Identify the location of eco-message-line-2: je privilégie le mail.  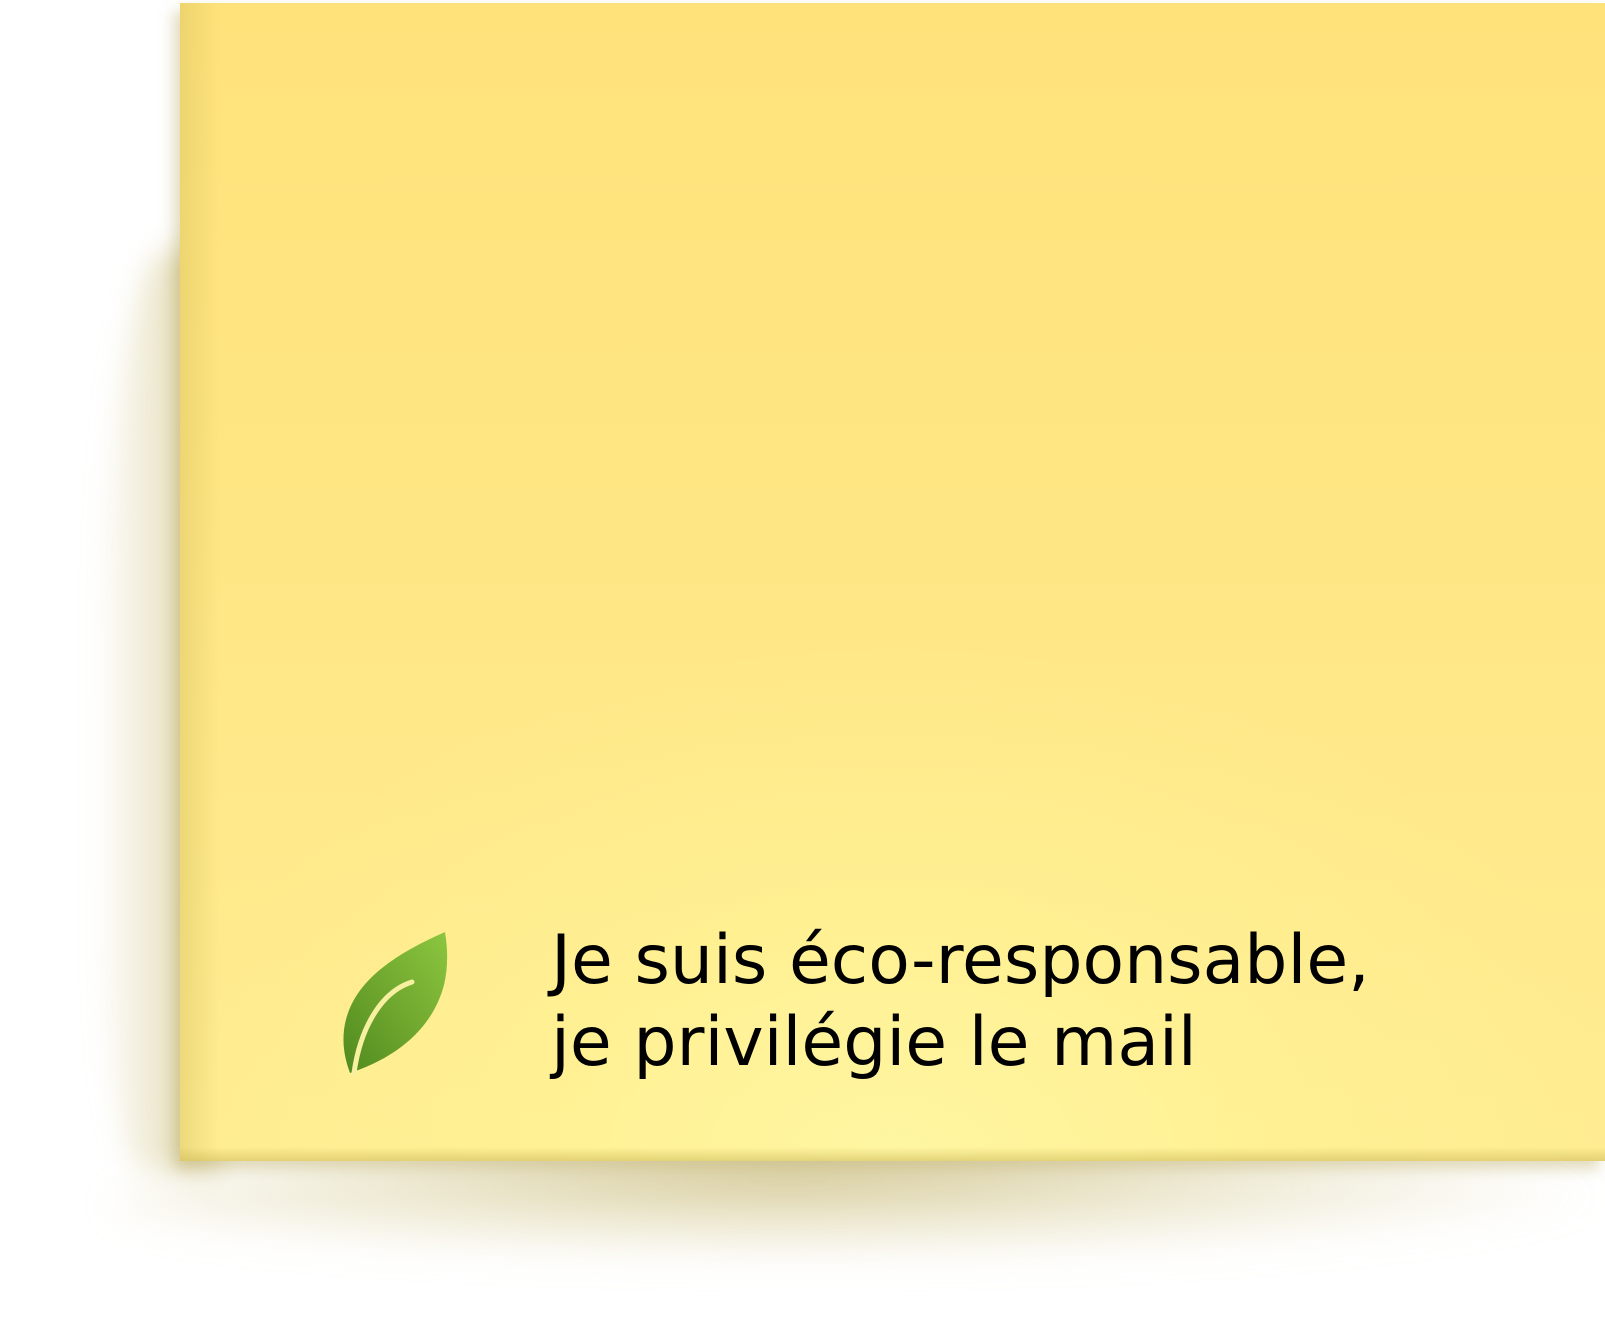
(874, 1042).